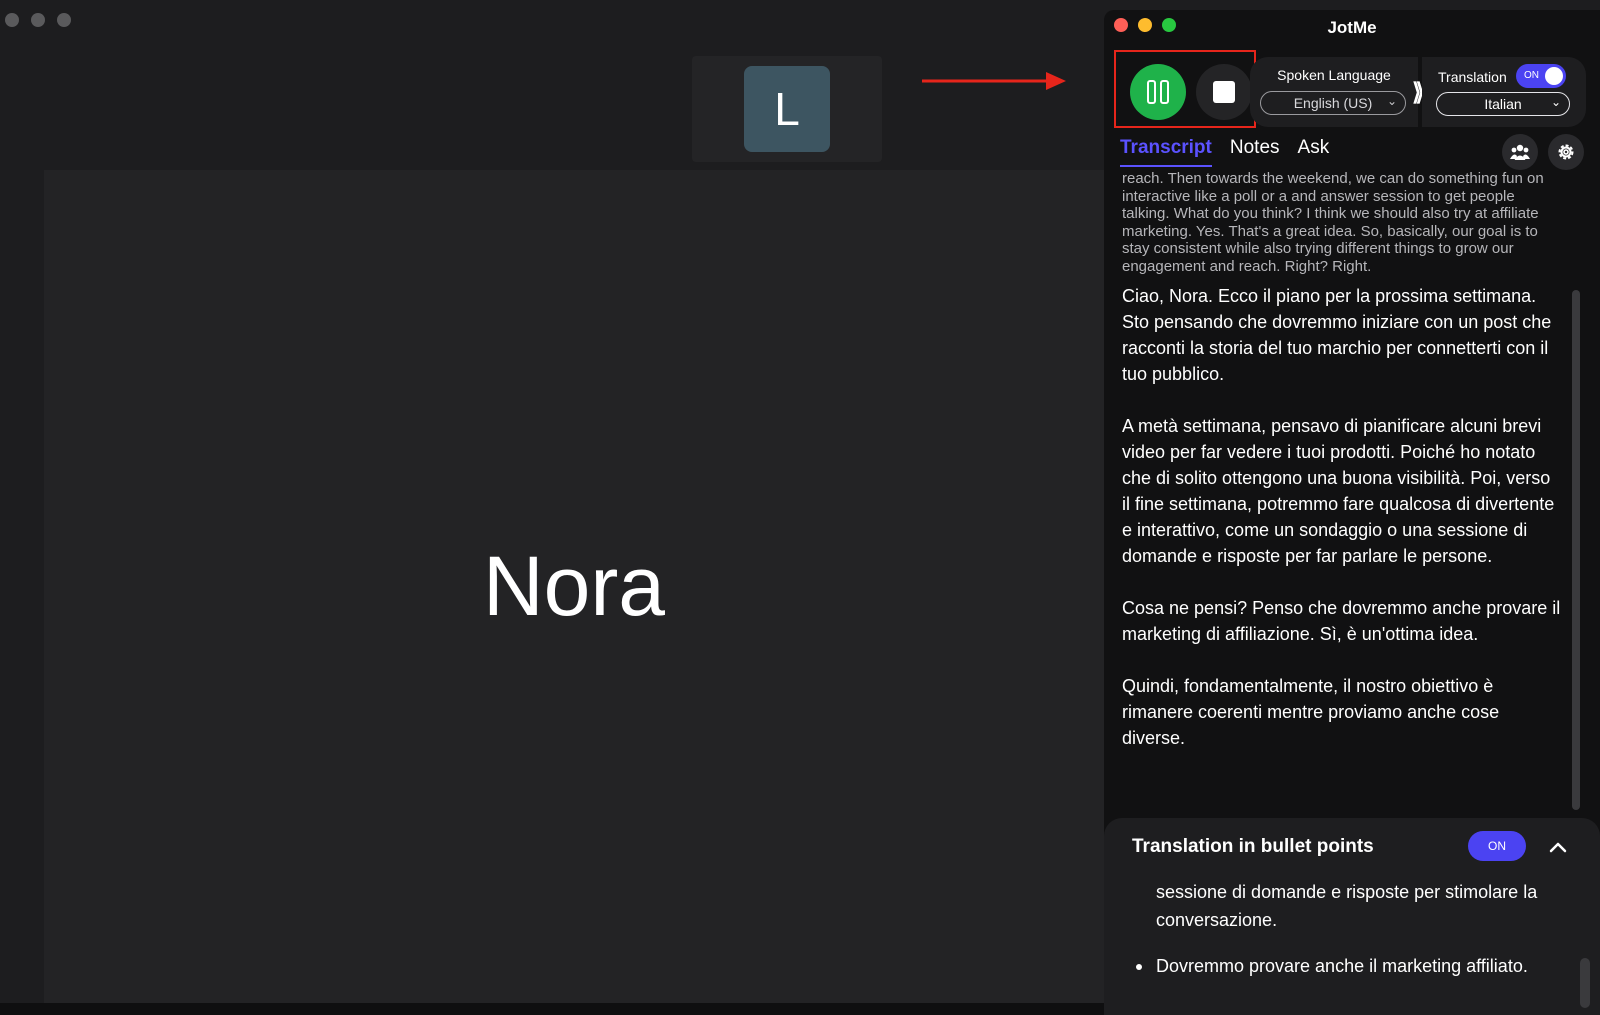  I want to click on tab-transcript: Transcript, so click(1166, 152).